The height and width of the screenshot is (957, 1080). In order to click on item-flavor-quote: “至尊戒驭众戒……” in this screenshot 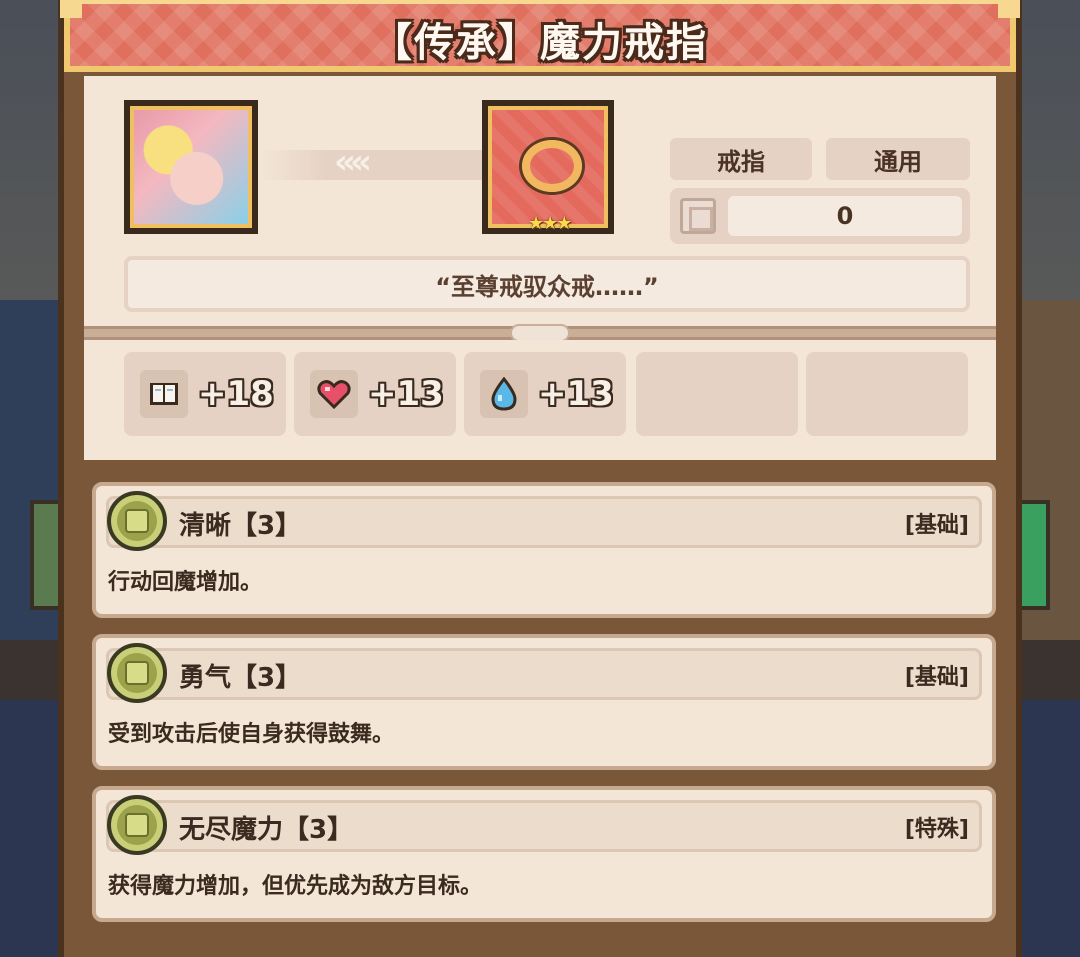, I will do `click(547, 284)`.